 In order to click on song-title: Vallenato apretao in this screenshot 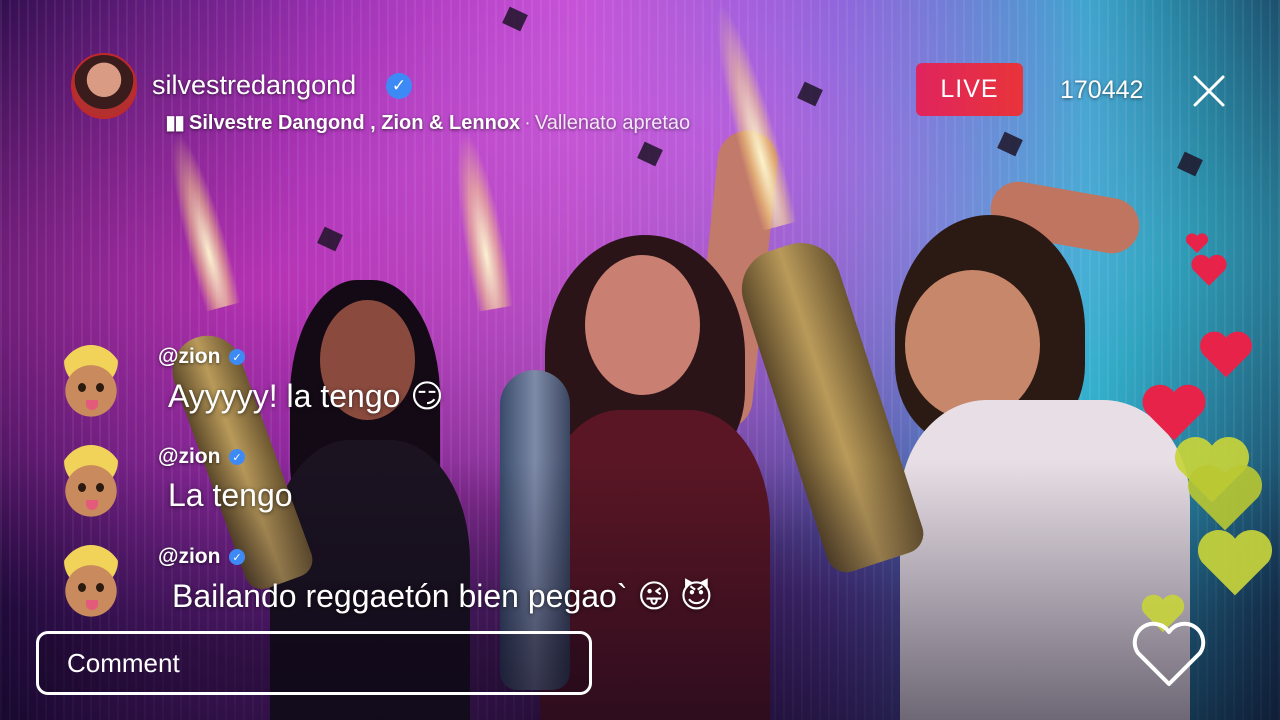, I will do `click(612, 123)`.